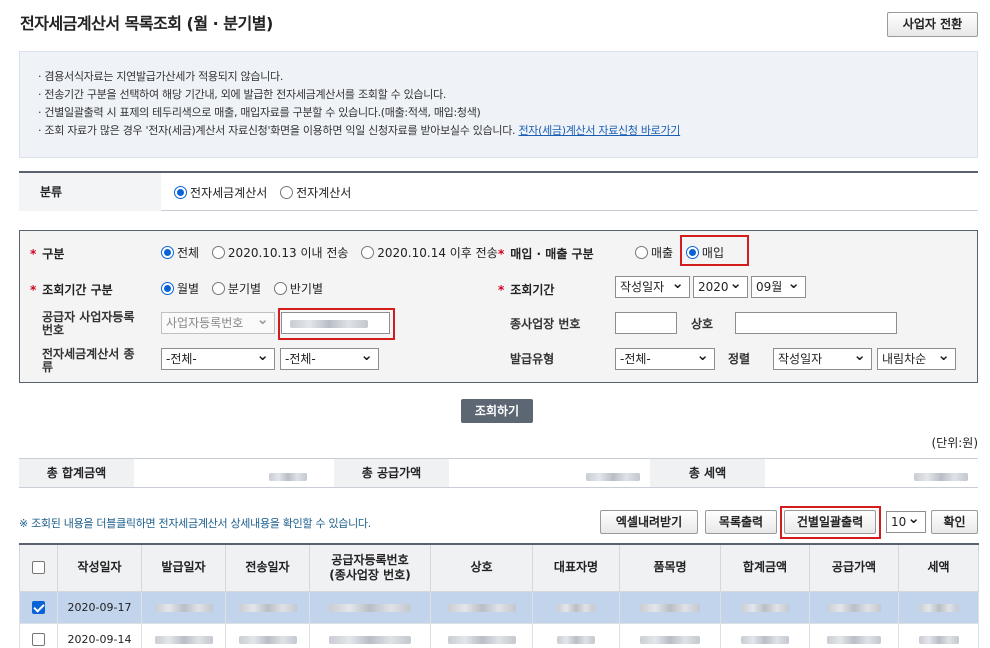 Image resolution: width=990 pixels, height=648 pixels. Describe the element at coordinates (765, 567) in the screenshot. I see `col-header: 합계금액` at that location.